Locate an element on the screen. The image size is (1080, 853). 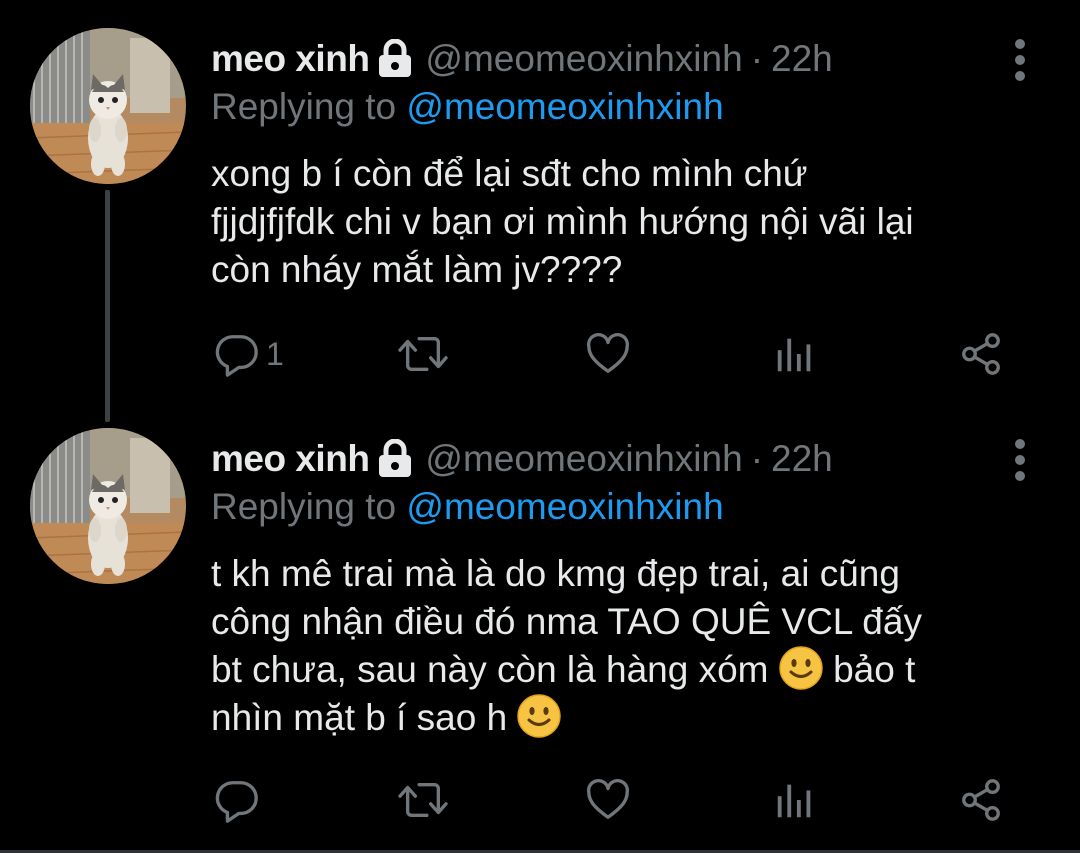
reply-count: 1 is located at coordinates (275, 353).